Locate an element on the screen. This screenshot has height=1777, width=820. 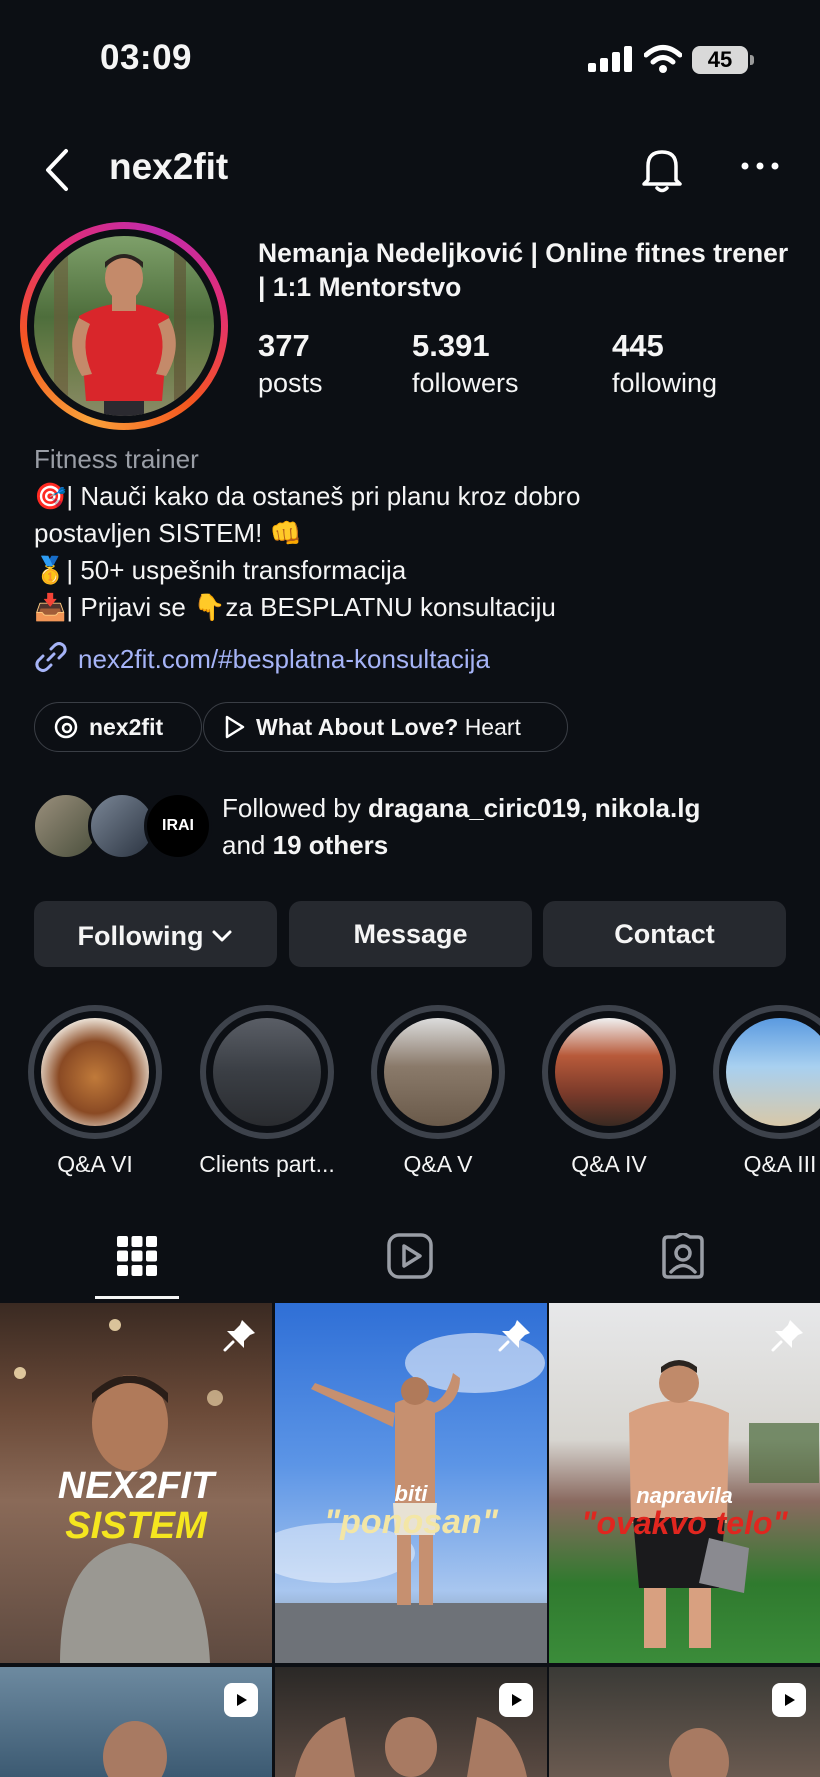
highlight-item: Q&A IV is located at coordinates (609, 1091).